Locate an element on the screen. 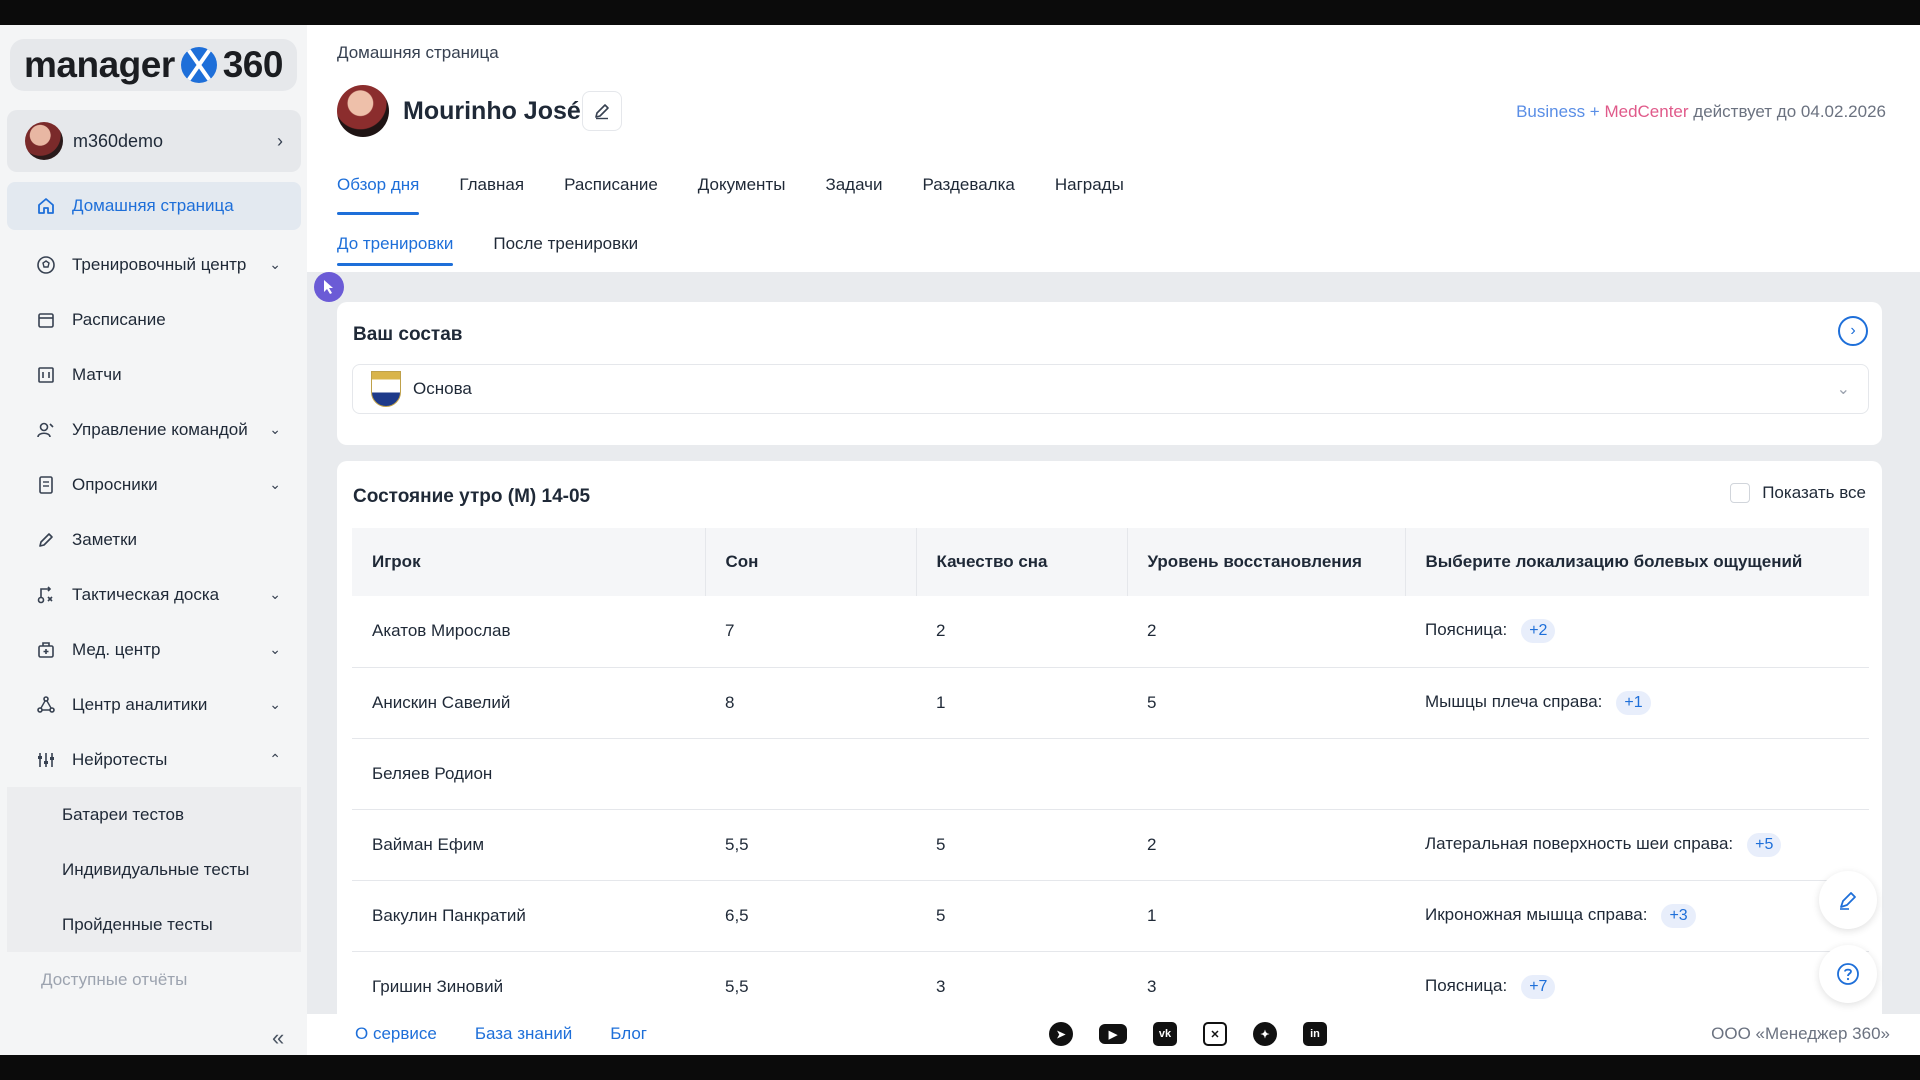 The width and height of the screenshot is (1920, 1080). more-badge: +5 is located at coordinates (1764, 844).